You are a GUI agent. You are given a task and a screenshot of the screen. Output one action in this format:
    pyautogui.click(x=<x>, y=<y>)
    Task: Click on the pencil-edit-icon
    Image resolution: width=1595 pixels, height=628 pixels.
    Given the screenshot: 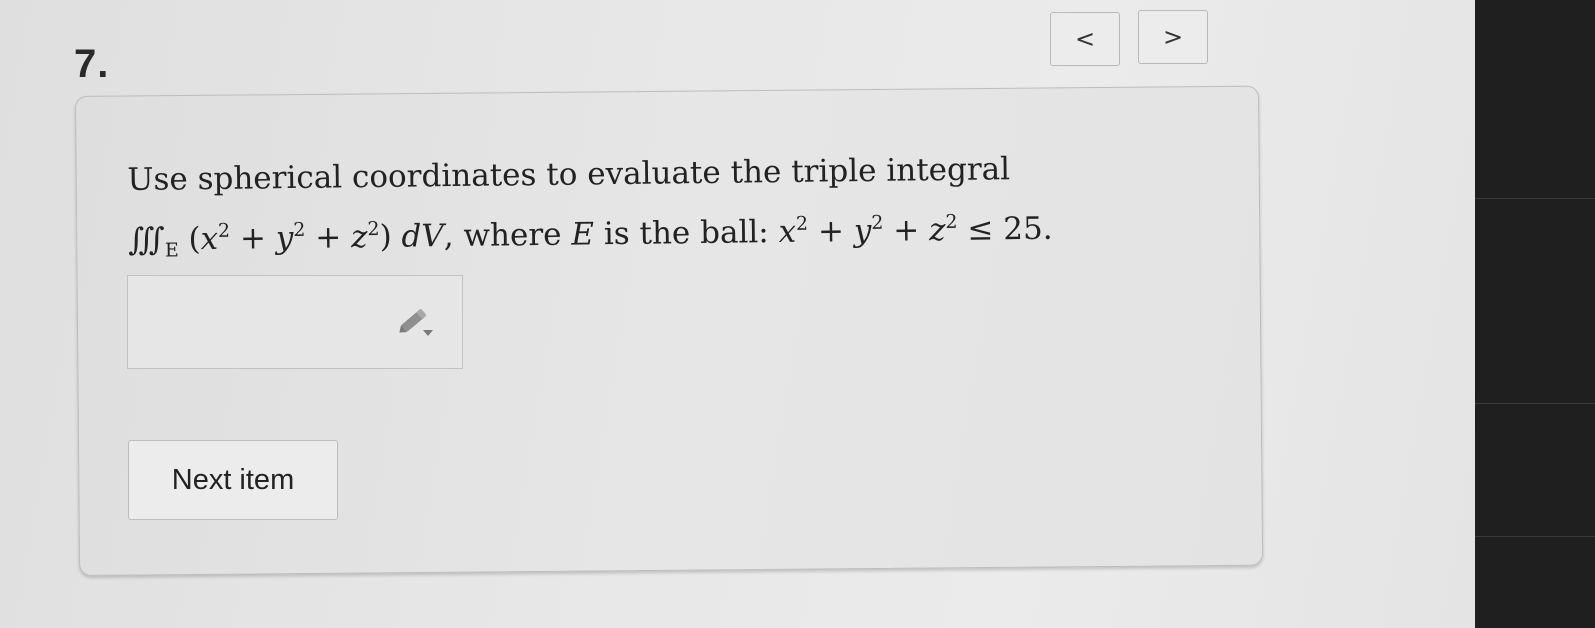 What is the action you would take?
    pyautogui.click(x=415, y=320)
    